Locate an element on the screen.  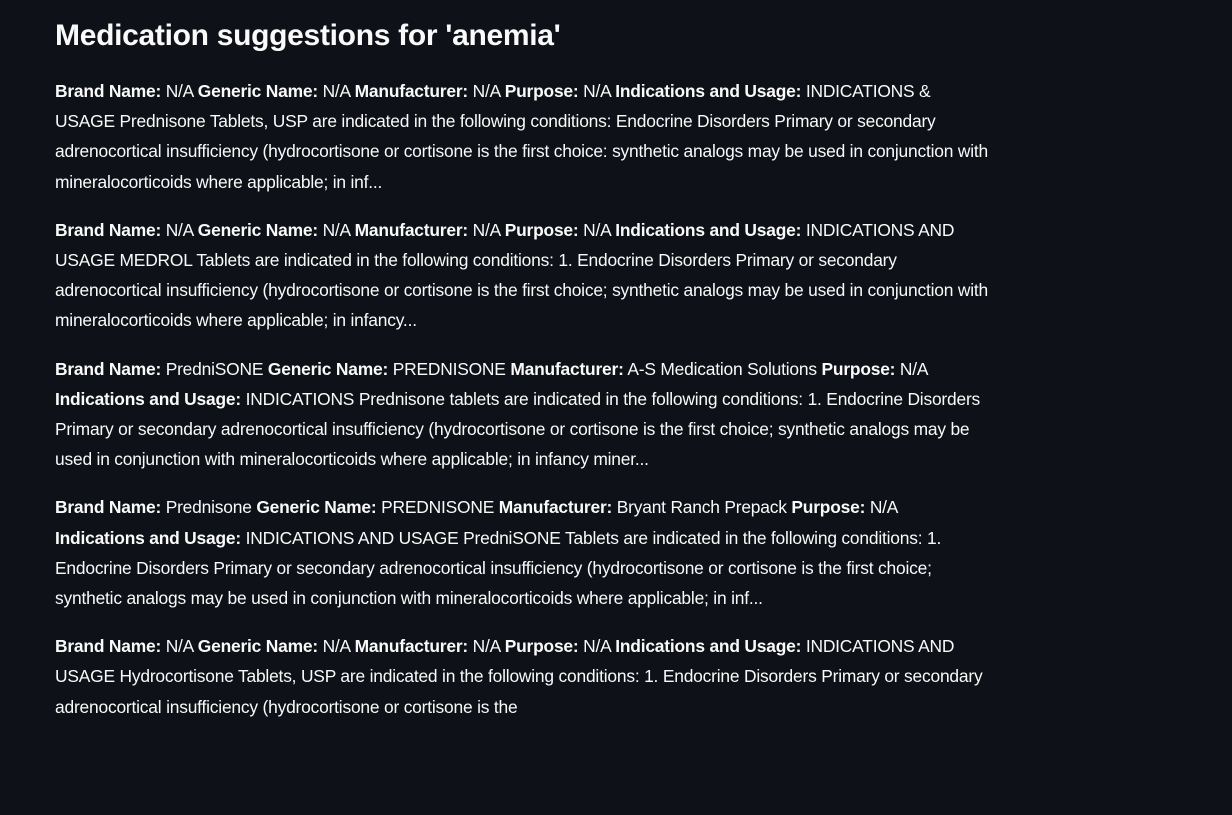
brand-value: PredniSONE is located at coordinates (214, 368).